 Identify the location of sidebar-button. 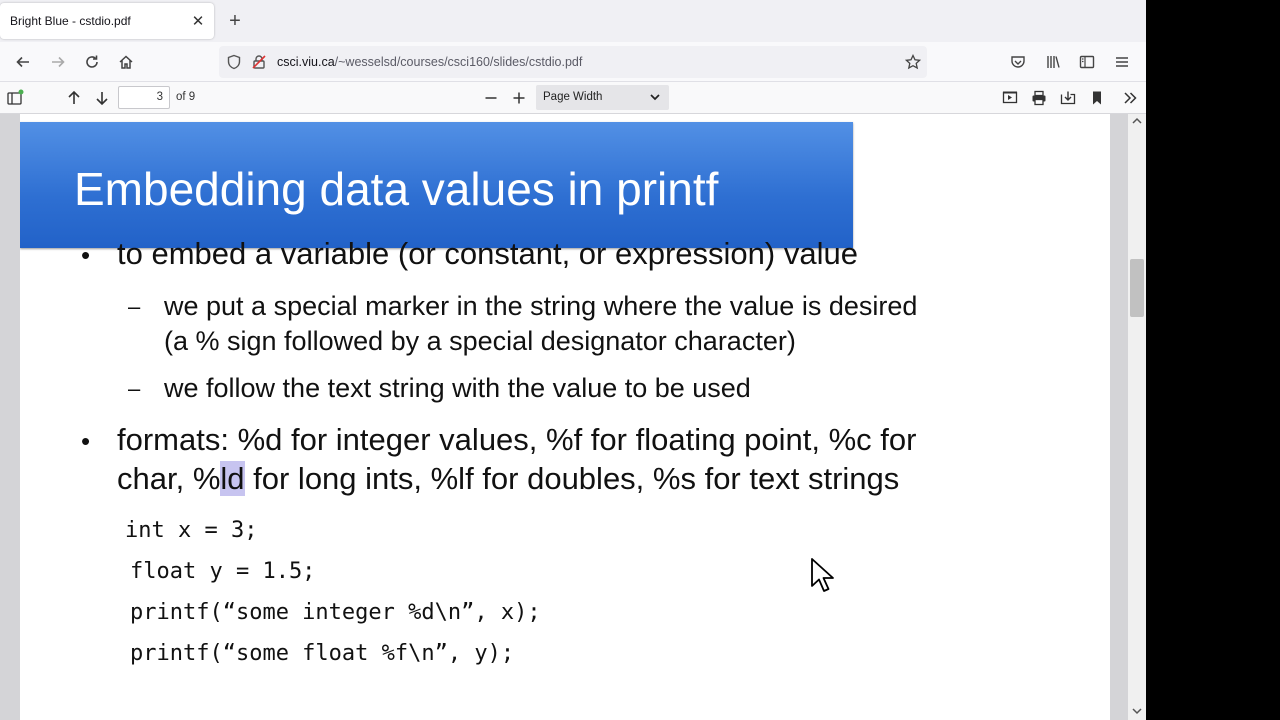
(1087, 62).